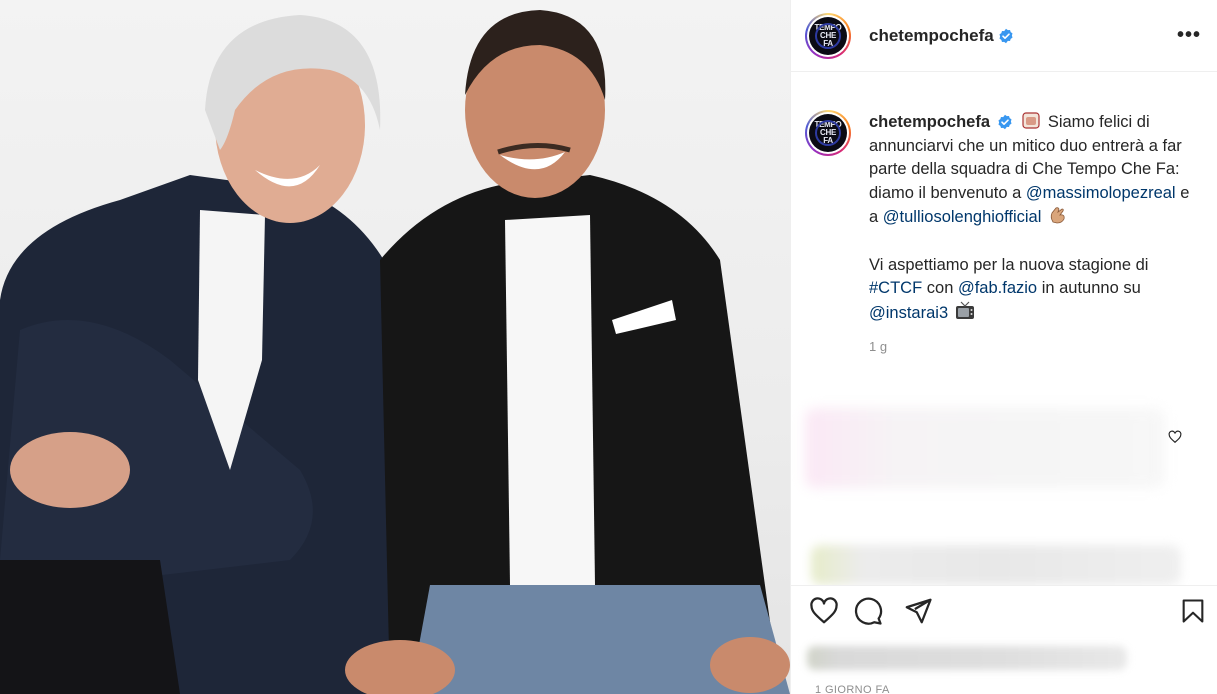 The image size is (1217, 694). Describe the element at coordinates (962, 217) in the screenshot. I see `mention-tulliosolenghiofficial: @tulliosolenghiofficial` at that location.